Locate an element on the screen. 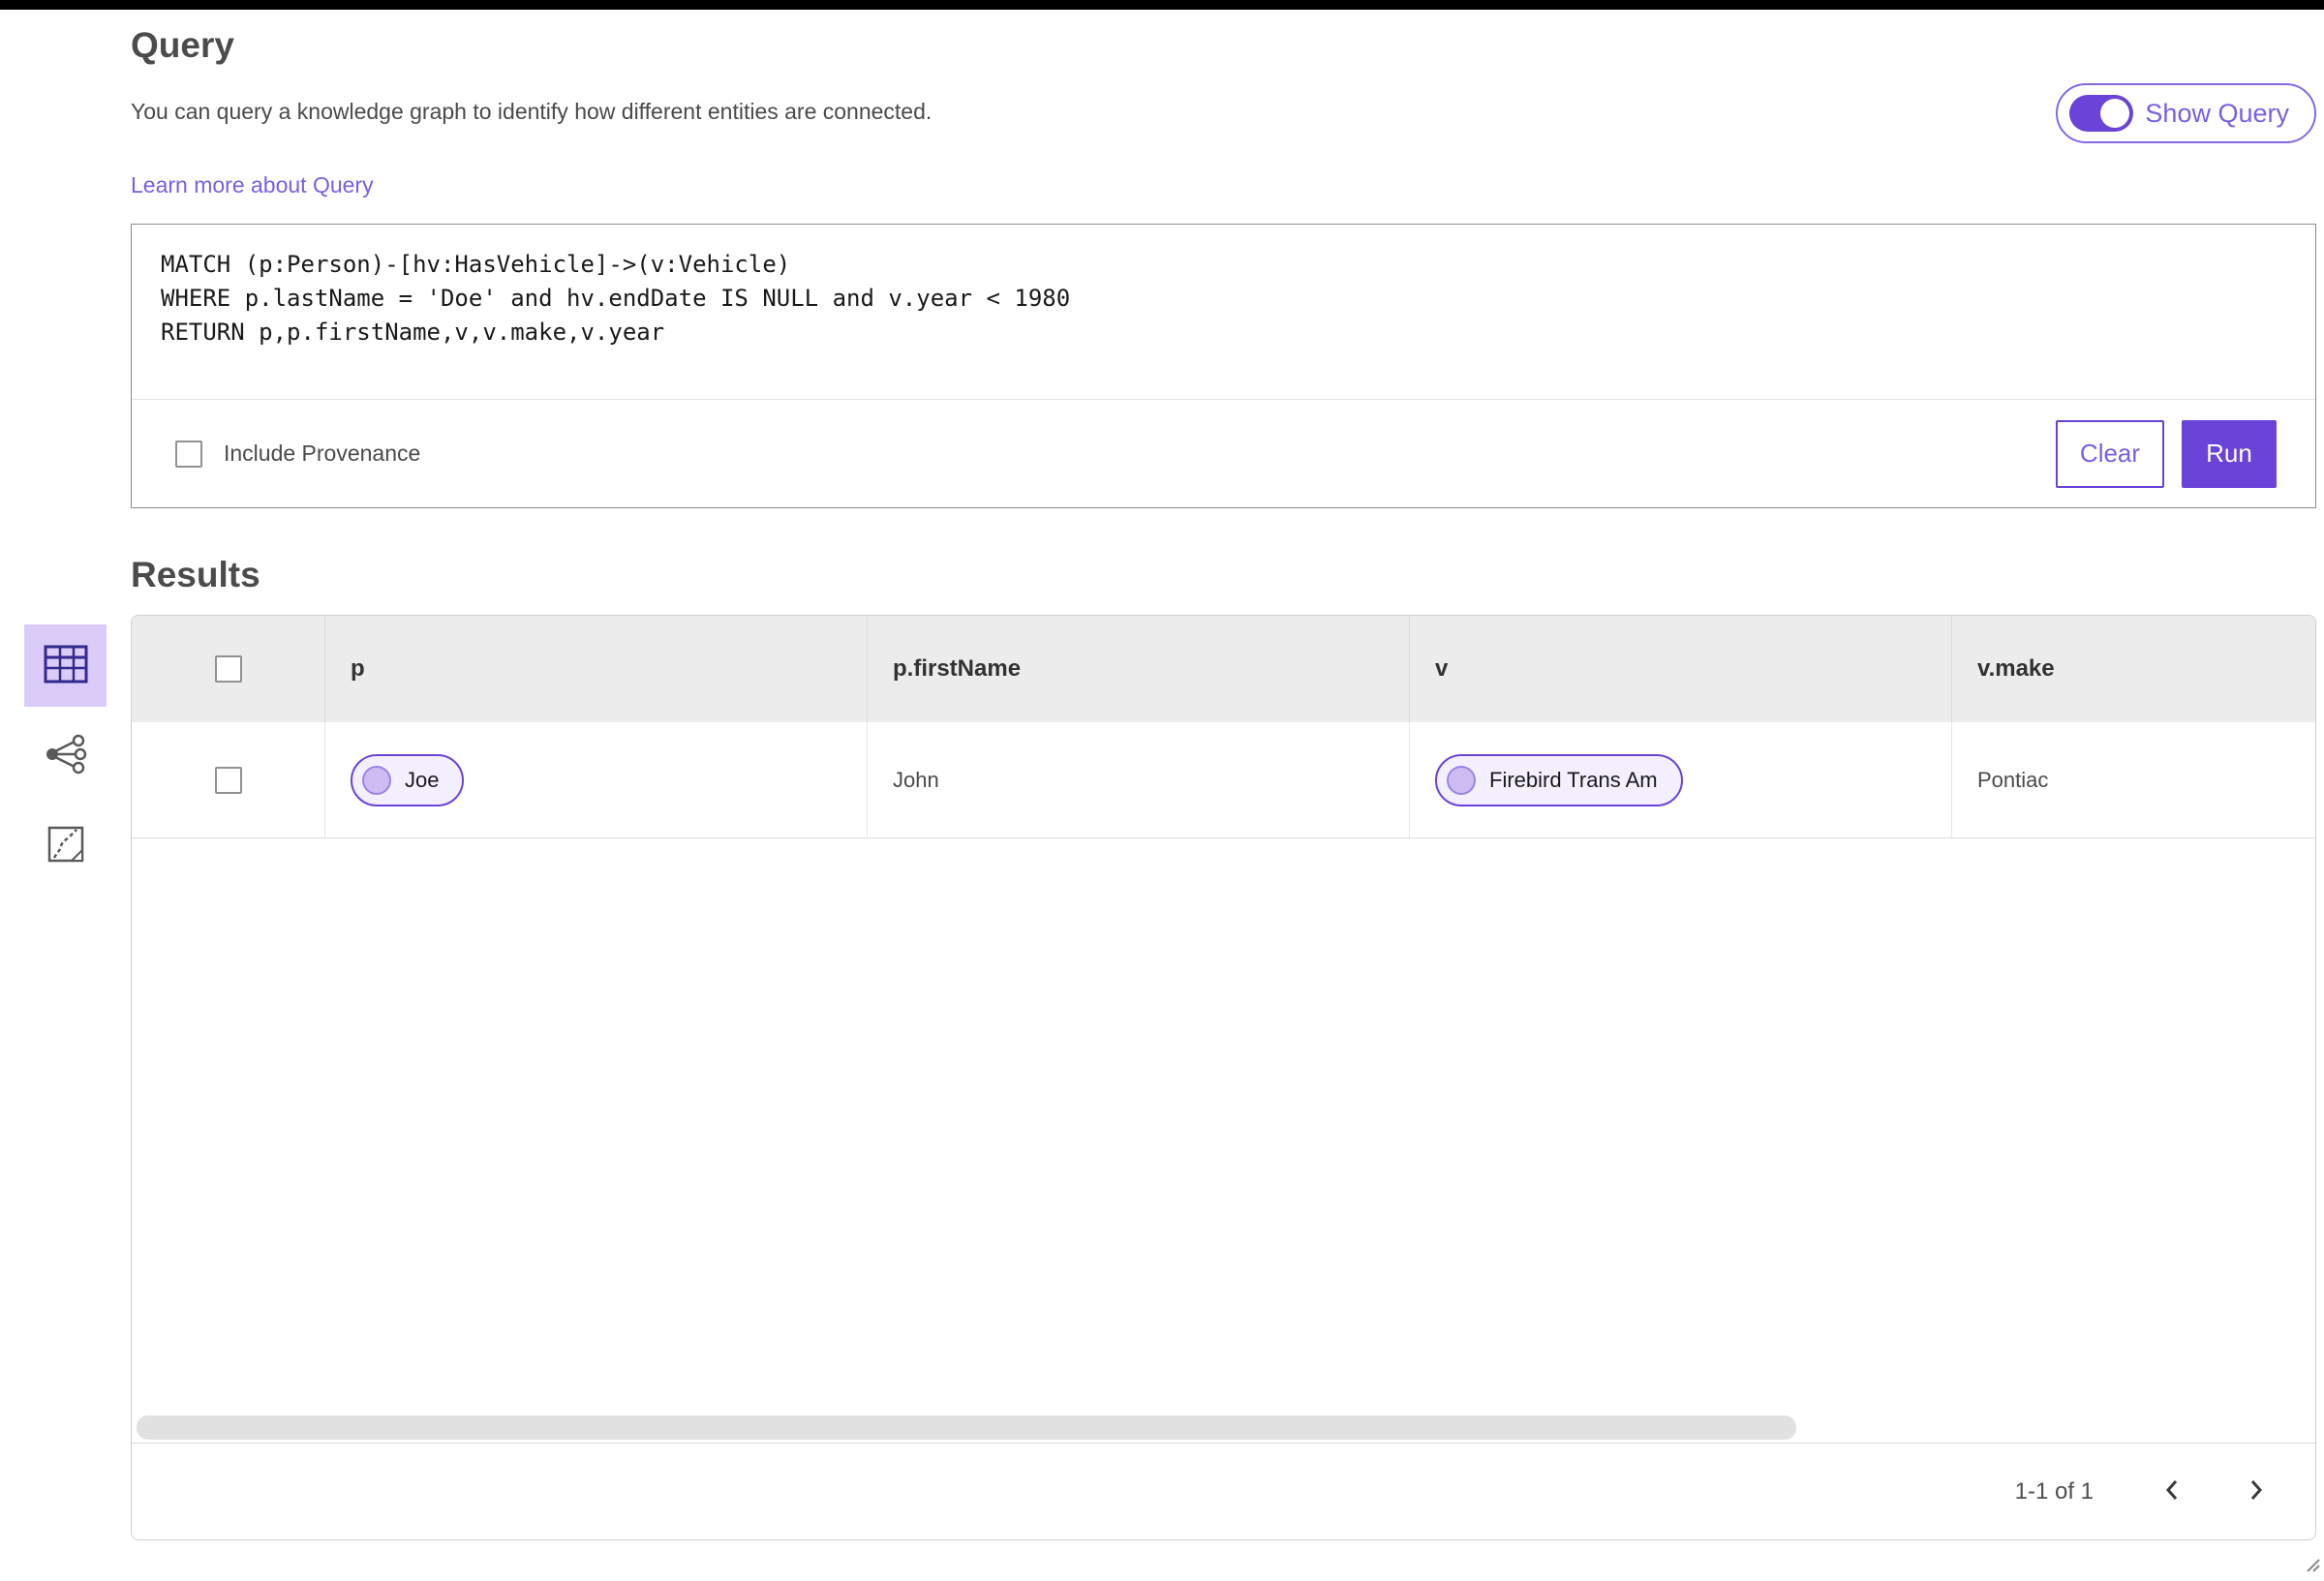 The width and height of the screenshot is (2324, 1581). resize-handle-icon is located at coordinates (2311, 1565).